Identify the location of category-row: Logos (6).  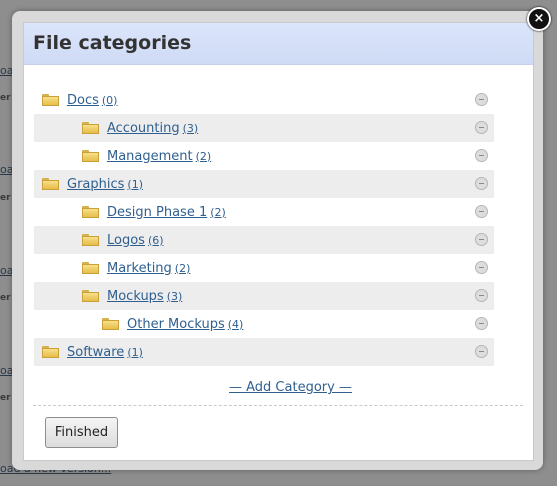
(264, 240).